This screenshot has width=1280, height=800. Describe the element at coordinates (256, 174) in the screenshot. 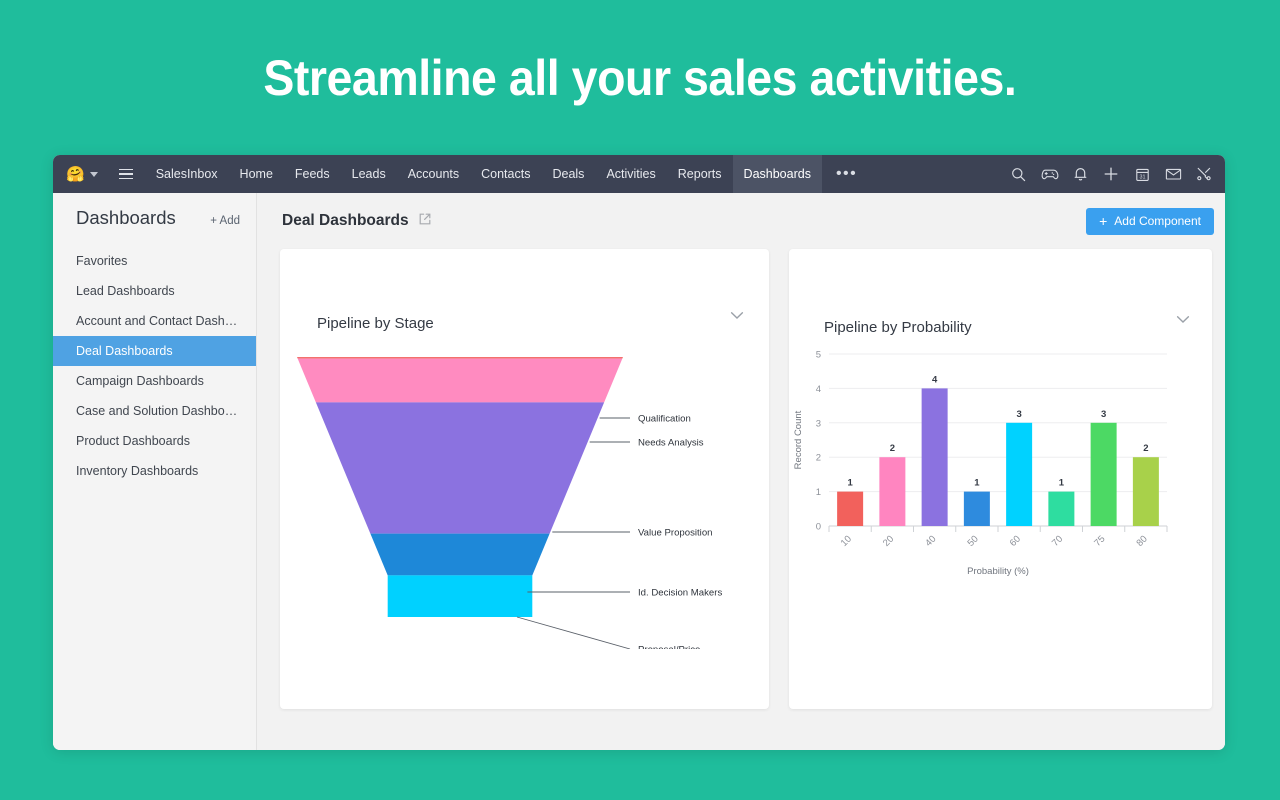

I see `nav-item-home: Home` at that location.